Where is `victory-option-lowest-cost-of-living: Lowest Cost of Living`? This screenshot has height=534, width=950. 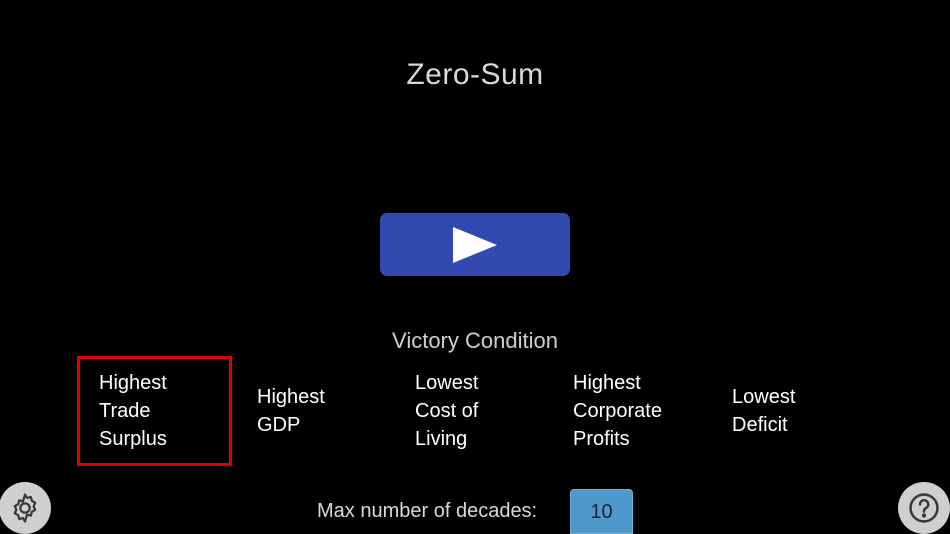
victory-option-lowest-cost-of-living: Lowest Cost of Living is located at coordinates (472, 411).